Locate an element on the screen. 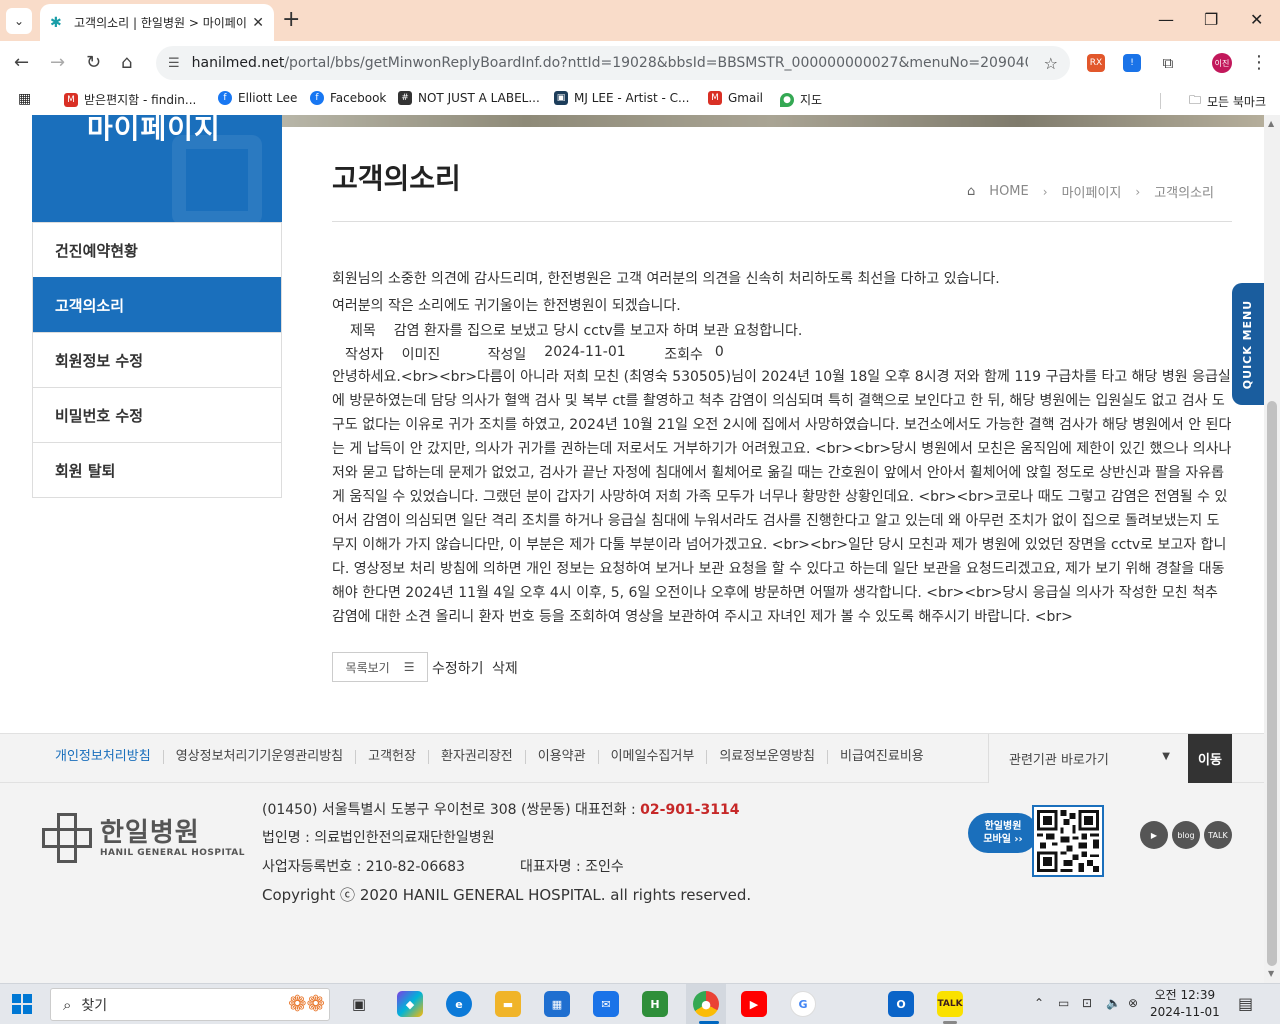 This screenshot has width=1280, height=1024. subject-value: 감염 환자를 집으로 보냈고 당시 cctv를 보고자 하며 보관 요청합니다. is located at coordinates (598, 331).